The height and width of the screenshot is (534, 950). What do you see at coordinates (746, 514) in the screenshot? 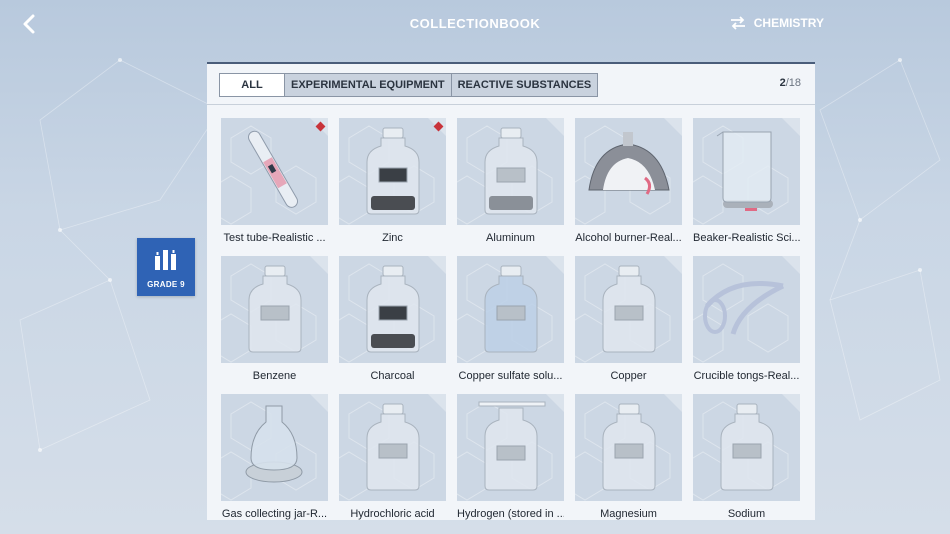
I see `item-name: Sodium` at bounding box center [746, 514].